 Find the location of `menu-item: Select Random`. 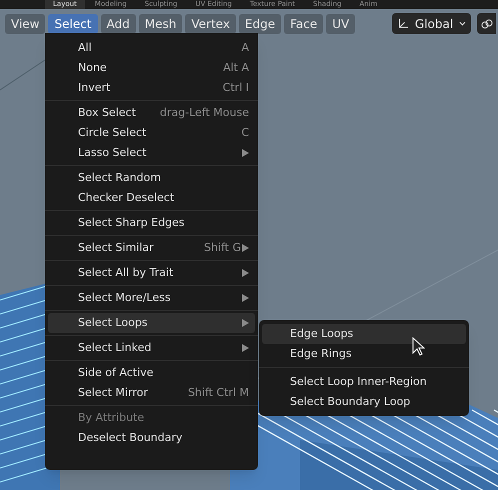

menu-item: Select Random is located at coordinates (151, 178).